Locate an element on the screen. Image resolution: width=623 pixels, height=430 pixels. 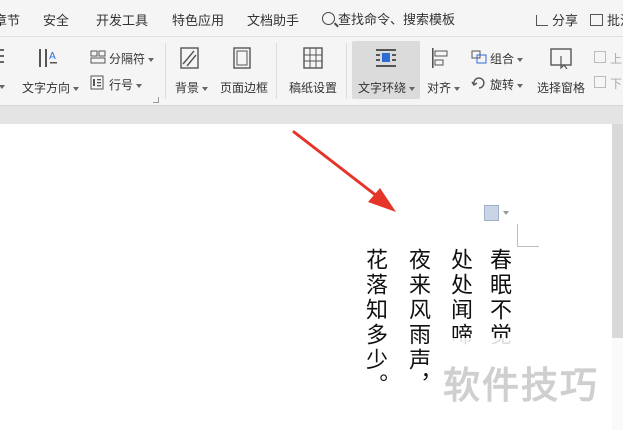
annotation-arrow-icon is located at coordinates (344, 171).